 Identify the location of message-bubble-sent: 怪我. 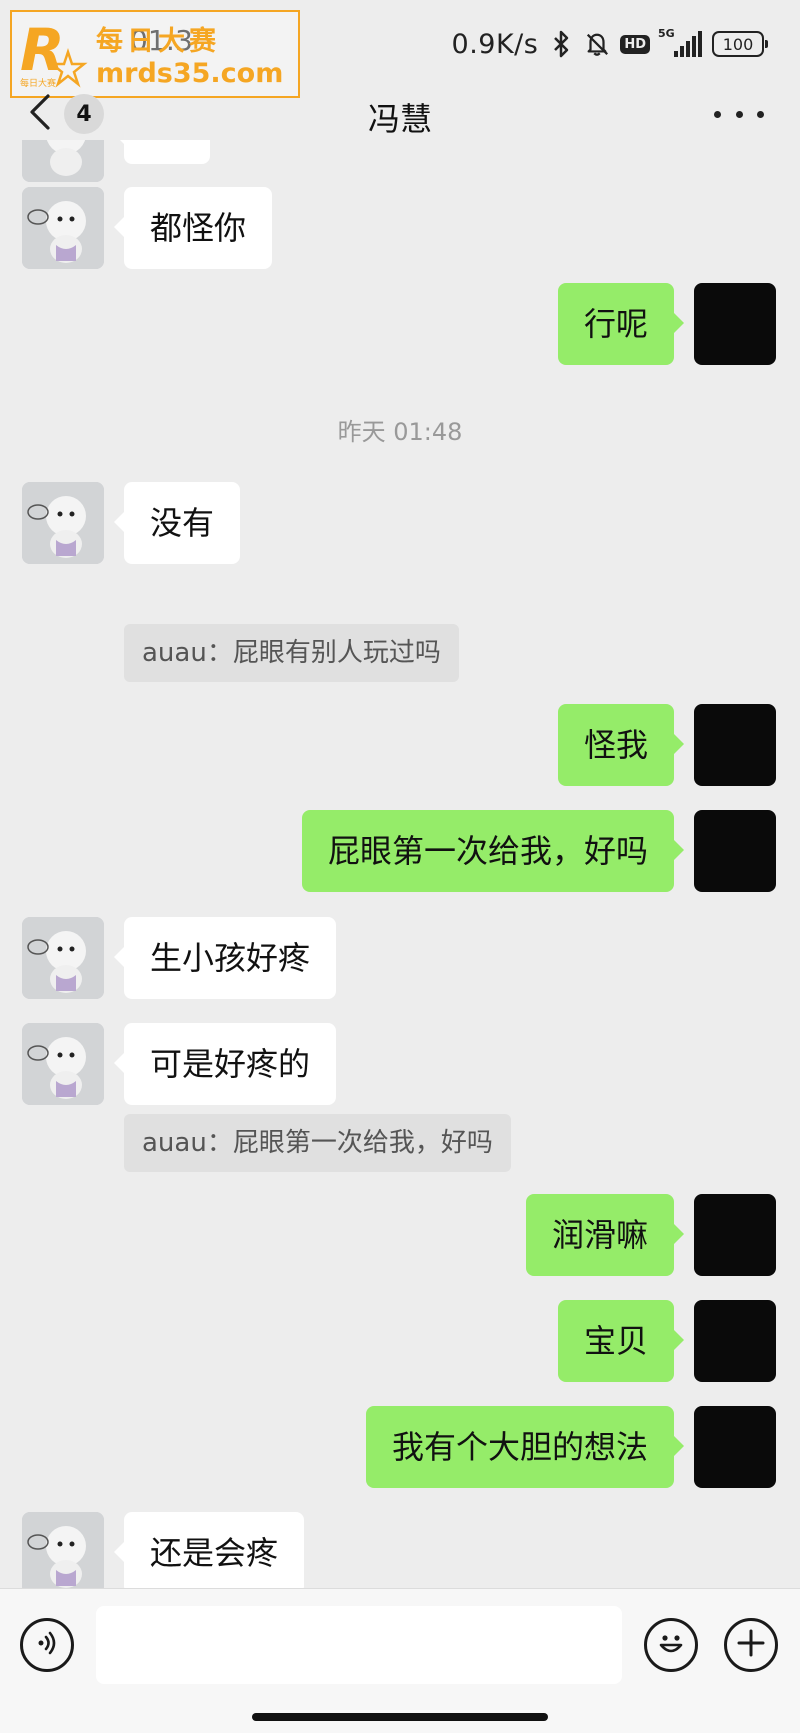
(621, 745).